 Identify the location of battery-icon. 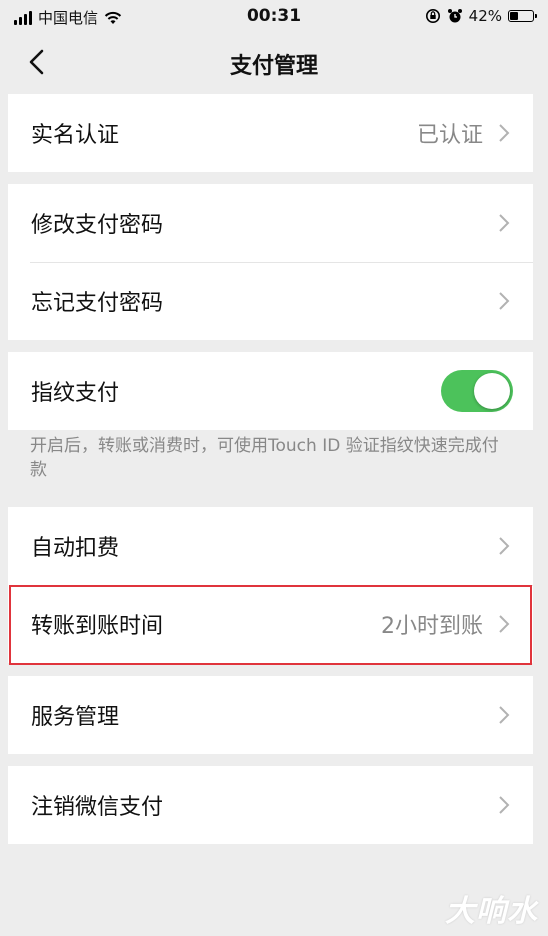
(522, 16).